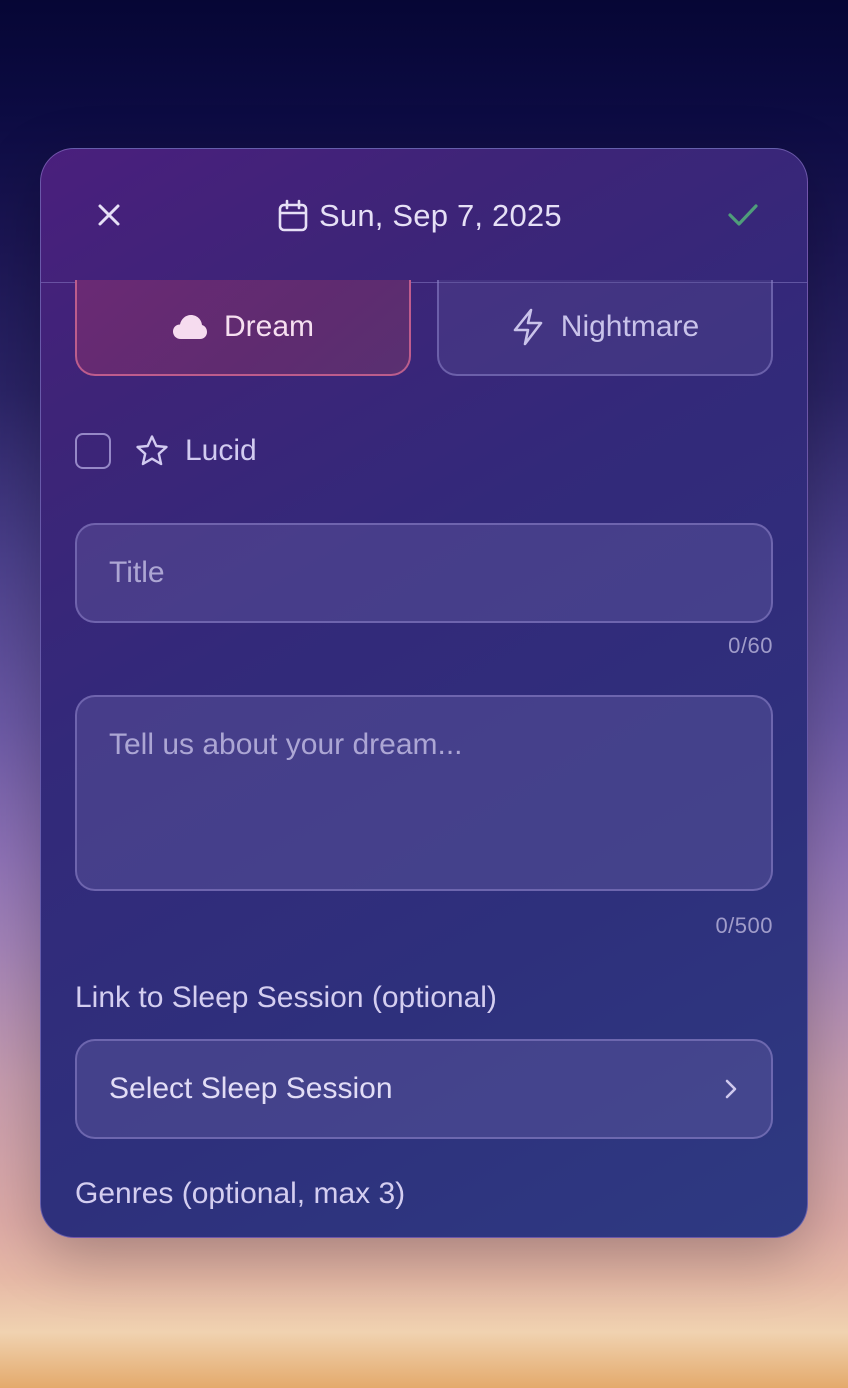 This screenshot has width=848, height=1388. I want to click on date-label: Sun, Sep 7, 2025, so click(440, 215).